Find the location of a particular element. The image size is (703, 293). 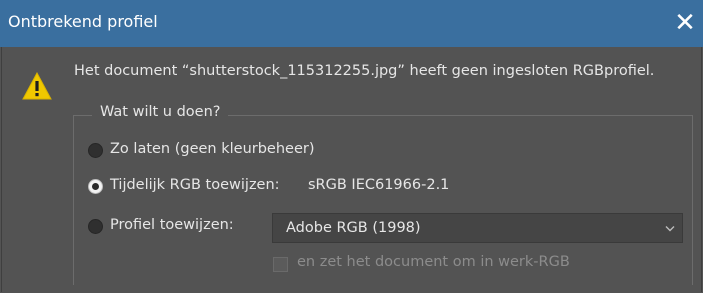

convert-to-working-rgb-checkbox is located at coordinates (280, 264).